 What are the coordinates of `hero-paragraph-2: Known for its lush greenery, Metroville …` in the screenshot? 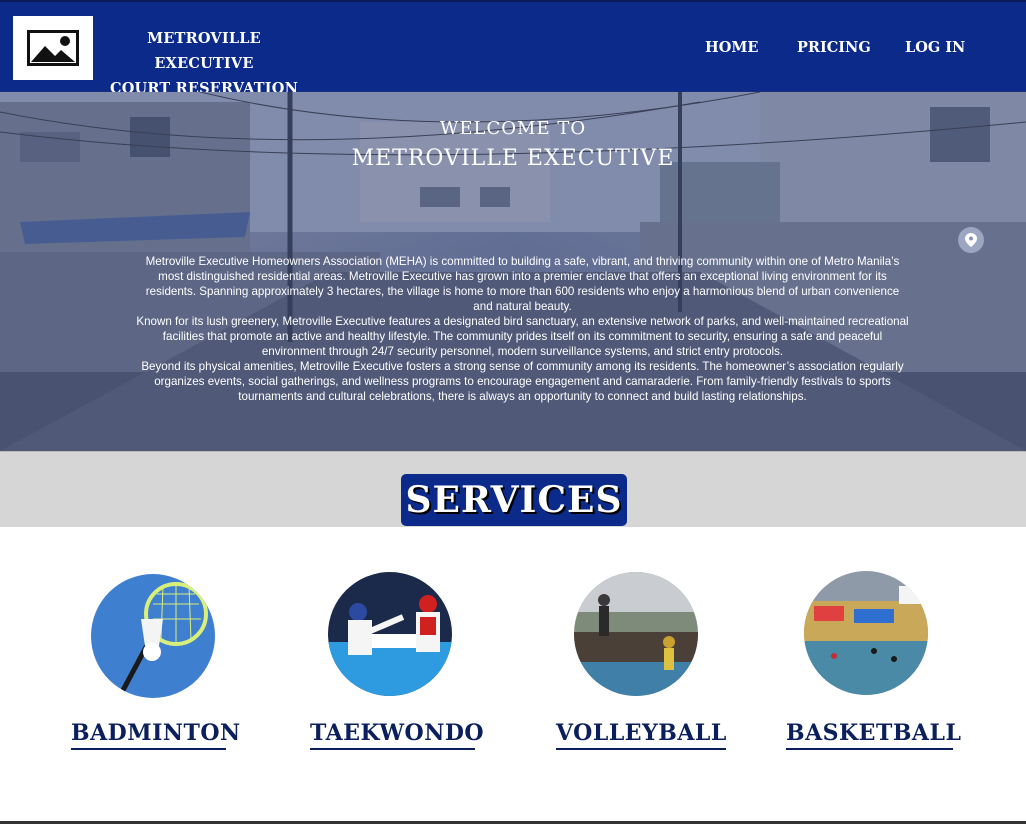 It's located at (522, 336).